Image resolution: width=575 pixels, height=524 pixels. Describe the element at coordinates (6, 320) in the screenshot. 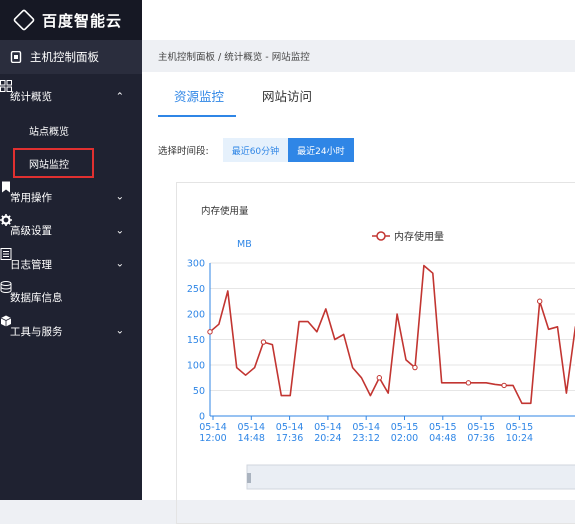

I see `cube-icon` at that location.